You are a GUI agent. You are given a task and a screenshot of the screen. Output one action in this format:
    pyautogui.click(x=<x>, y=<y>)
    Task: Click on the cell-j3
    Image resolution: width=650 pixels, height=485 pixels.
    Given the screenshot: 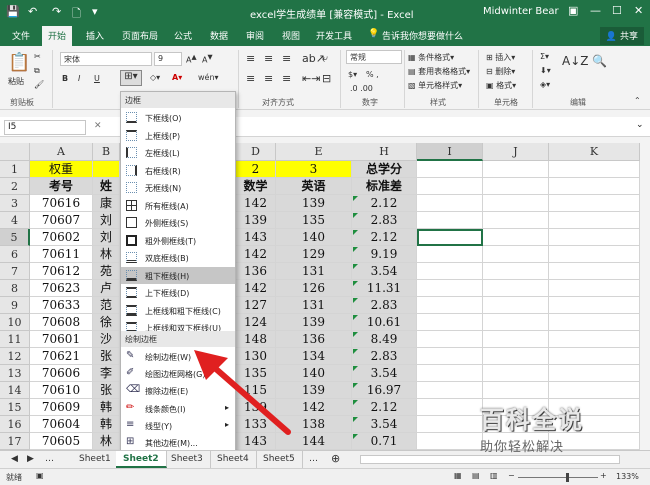 What is the action you would take?
    pyautogui.click(x=516, y=203)
    